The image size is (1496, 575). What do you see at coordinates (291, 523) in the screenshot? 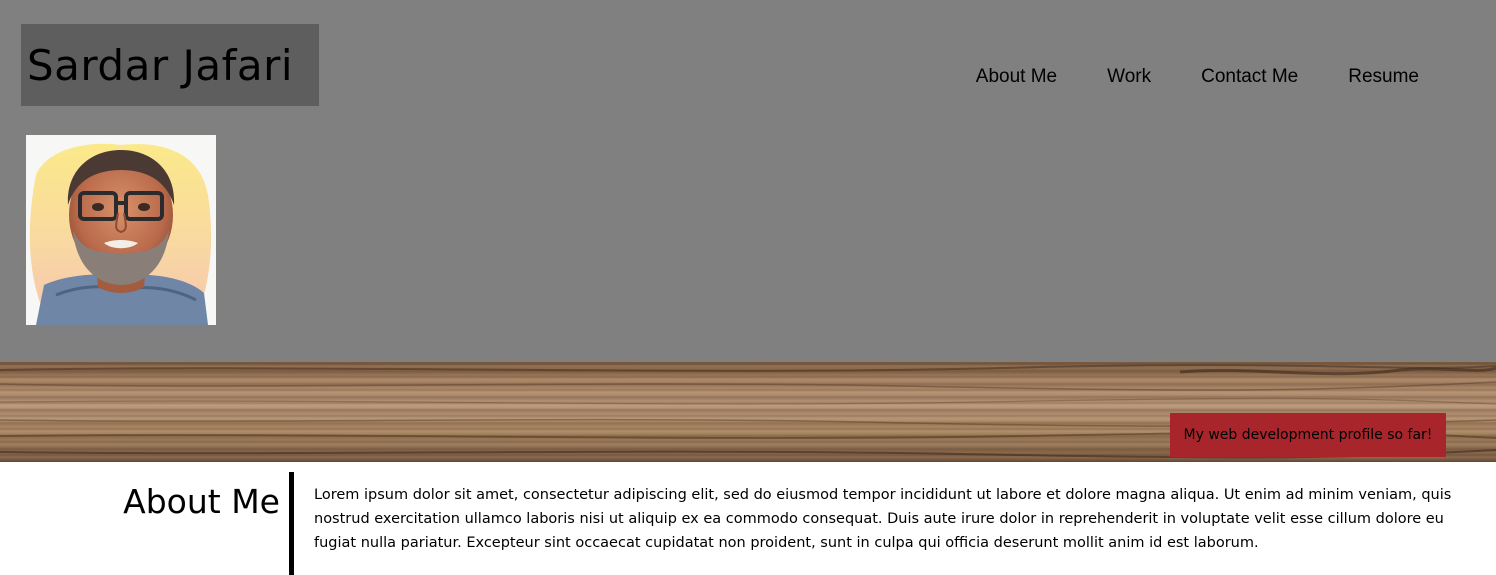
I see `about-divider` at bounding box center [291, 523].